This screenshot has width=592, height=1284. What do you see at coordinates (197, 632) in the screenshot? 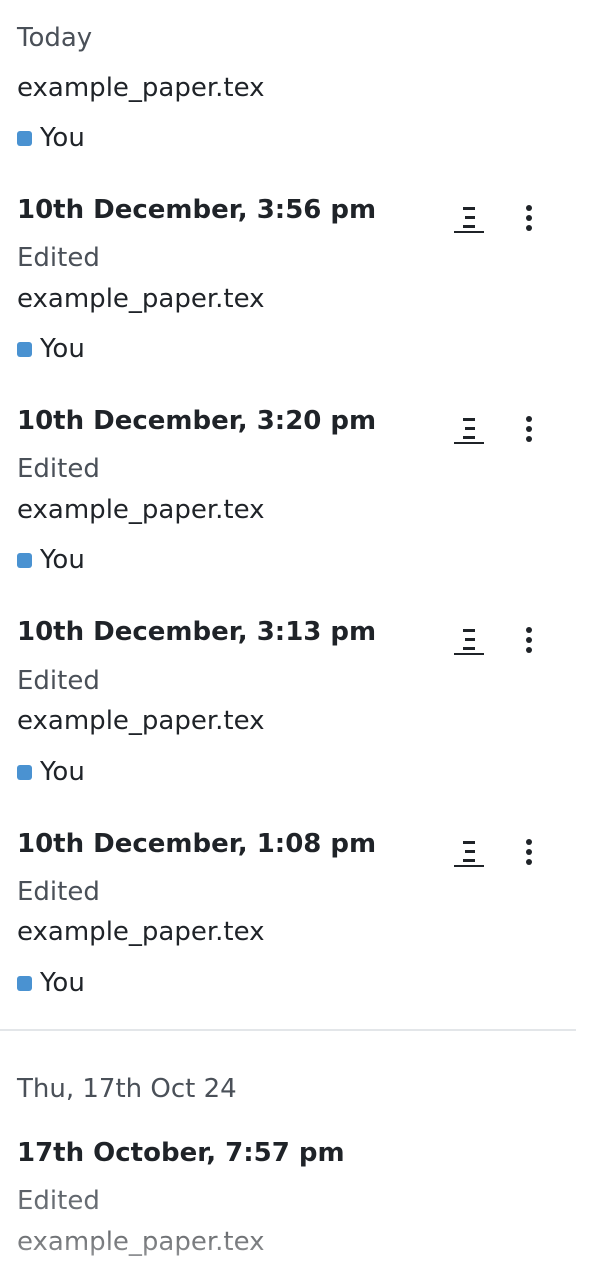
I see `entry-timestamp: 10th December, 3:13 pm` at bounding box center [197, 632].